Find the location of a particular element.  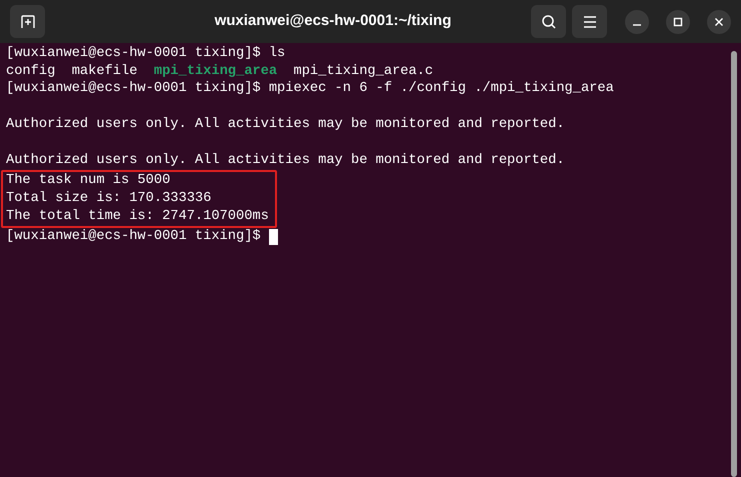

terminal-line: [wuxianwei@ecs-hw-0001 tixing]$ ls is located at coordinates (146, 53).